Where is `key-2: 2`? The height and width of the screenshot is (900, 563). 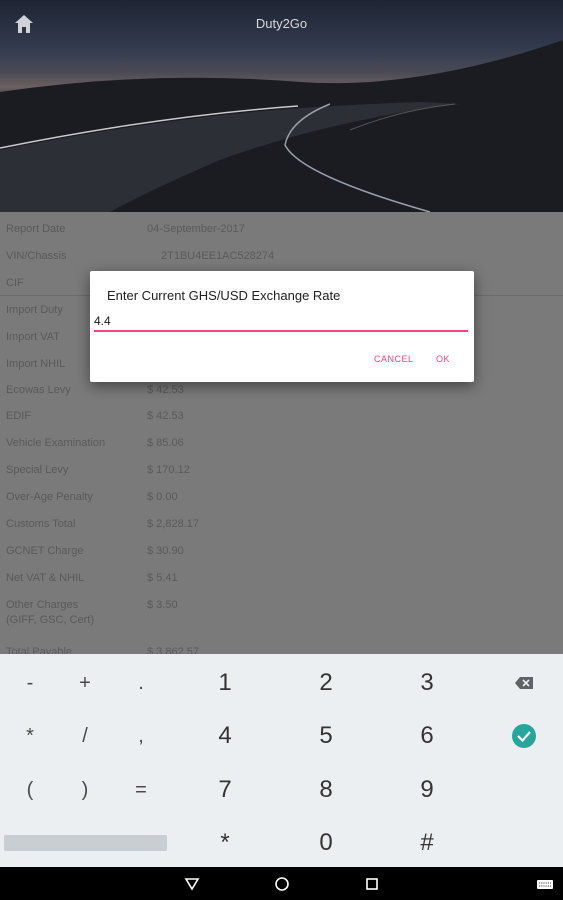 key-2: 2 is located at coordinates (326, 683).